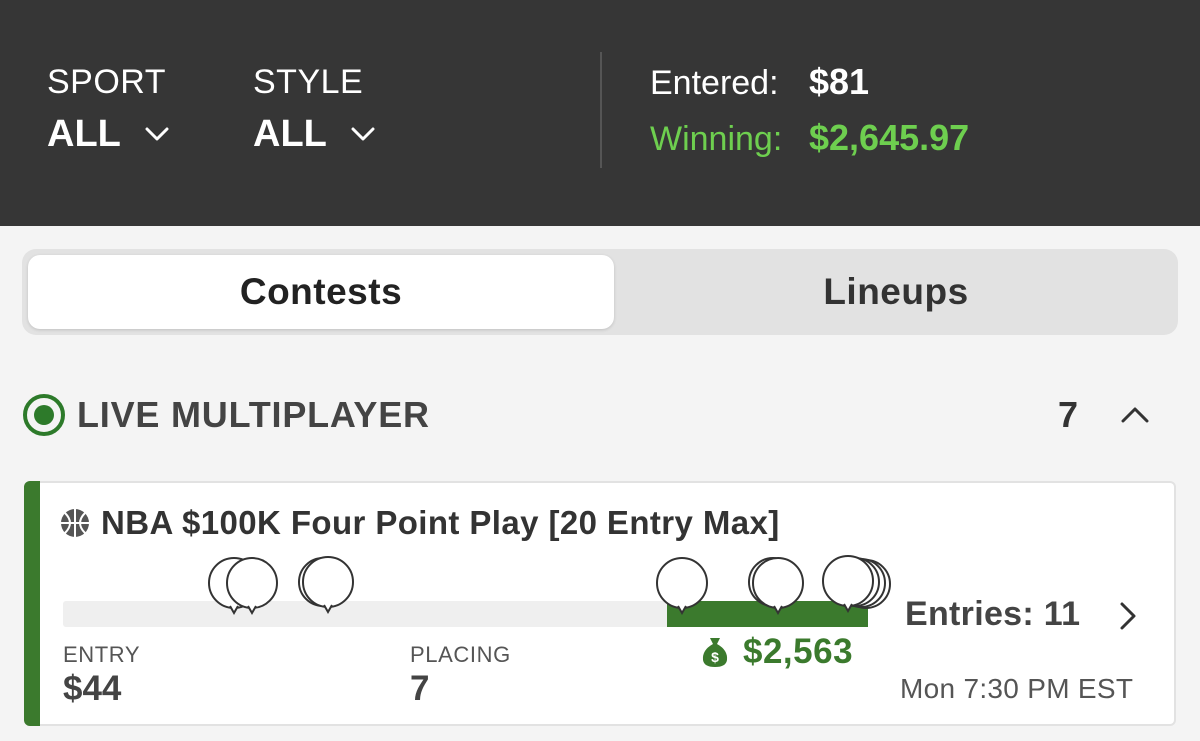  Describe the element at coordinates (420, 688) in the screenshot. I see `placing-value: 7` at that location.